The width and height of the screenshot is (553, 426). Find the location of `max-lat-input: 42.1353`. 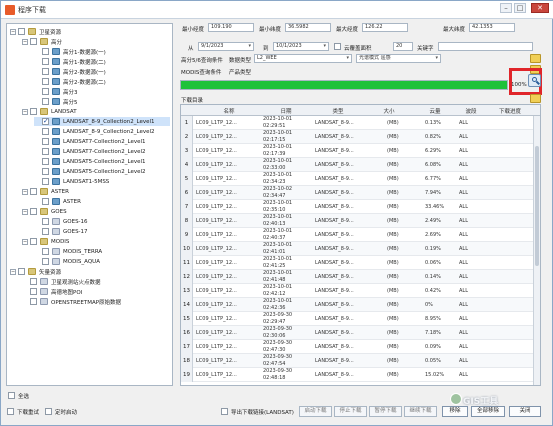

max-lat-input: 42.1353 is located at coordinates (492, 27).